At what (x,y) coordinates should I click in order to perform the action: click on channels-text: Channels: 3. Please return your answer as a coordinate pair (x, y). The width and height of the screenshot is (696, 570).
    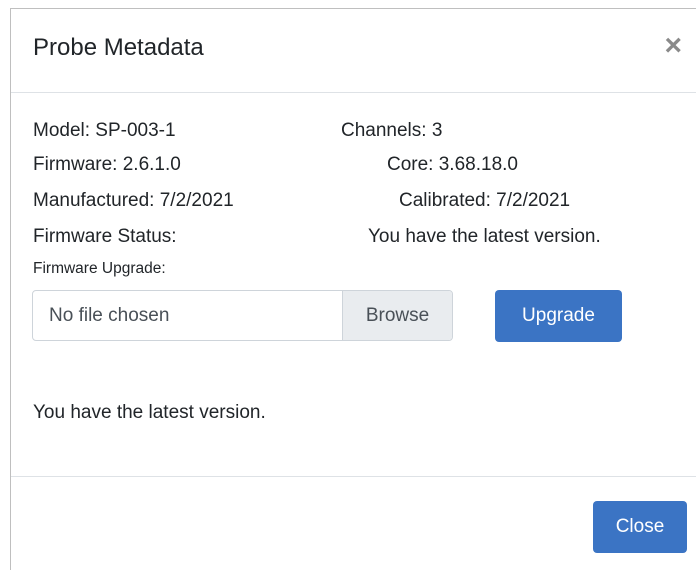
    Looking at the image, I should click on (392, 130).